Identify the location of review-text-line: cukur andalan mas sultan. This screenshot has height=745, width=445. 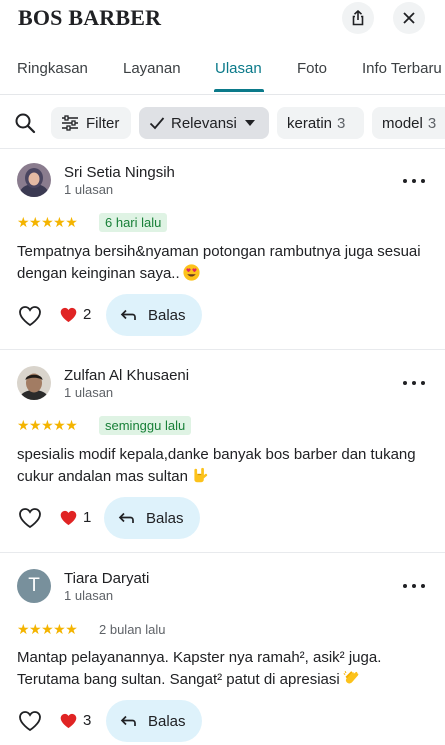
(224, 477).